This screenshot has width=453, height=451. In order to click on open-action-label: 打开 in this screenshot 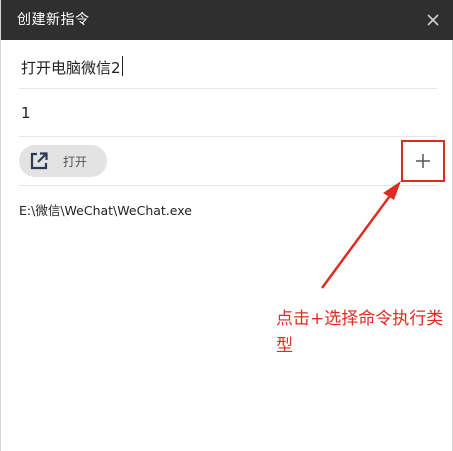, I will do `click(75, 162)`.